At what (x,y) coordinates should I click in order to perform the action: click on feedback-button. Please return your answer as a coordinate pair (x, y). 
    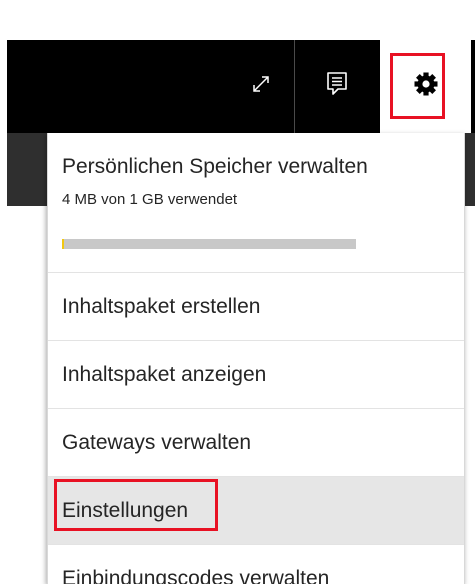
    Looking at the image, I should click on (337, 86).